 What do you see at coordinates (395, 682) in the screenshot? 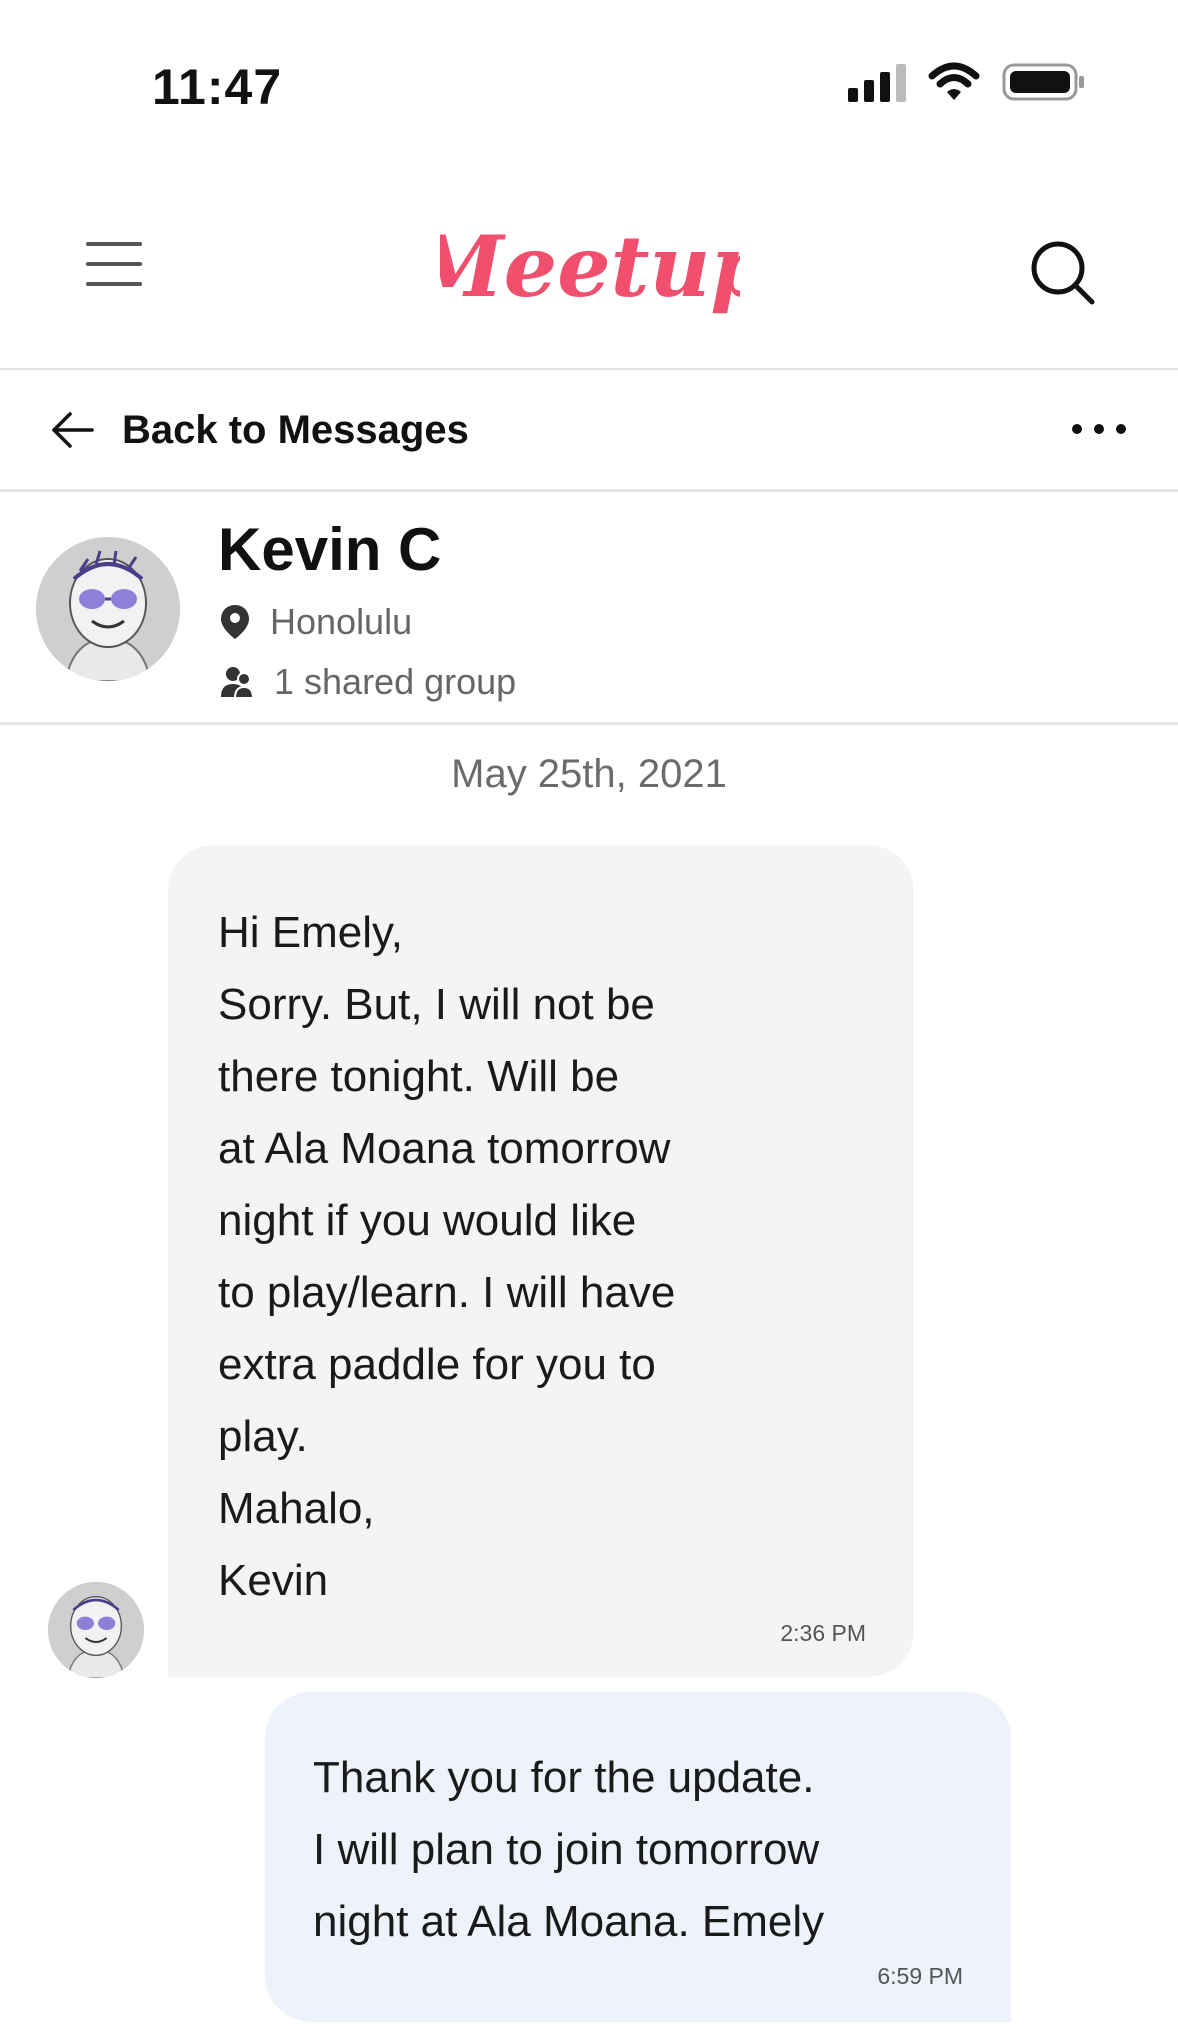
I see `shared-groups-count: 1 shared group` at bounding box center [395, 682].